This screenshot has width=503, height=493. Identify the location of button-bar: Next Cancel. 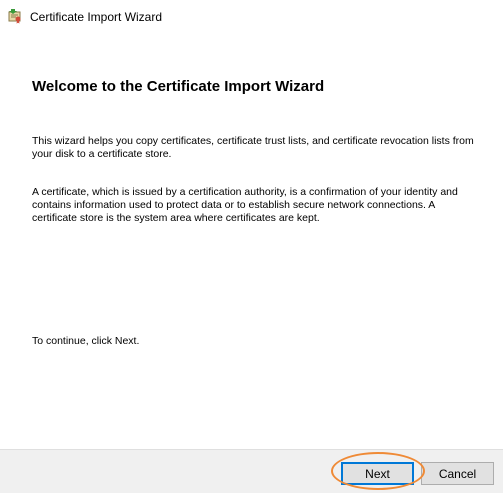
(251, 471).